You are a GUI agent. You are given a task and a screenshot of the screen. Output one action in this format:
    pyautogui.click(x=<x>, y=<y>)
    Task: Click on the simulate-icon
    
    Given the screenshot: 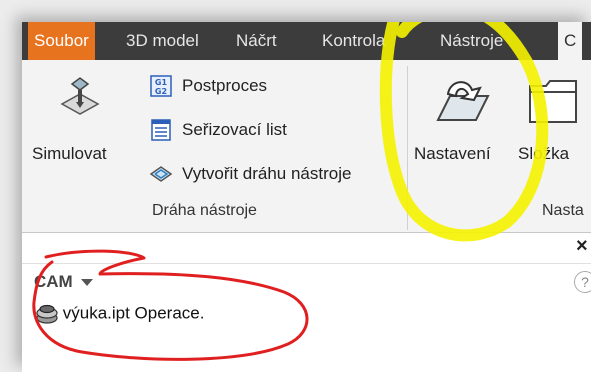 What is the action you would take?
    pyautogui.click(x=80, y=97)
    